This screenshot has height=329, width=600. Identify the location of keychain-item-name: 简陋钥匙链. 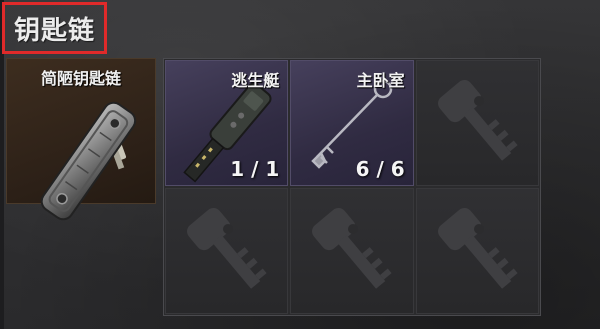
(80, 78).